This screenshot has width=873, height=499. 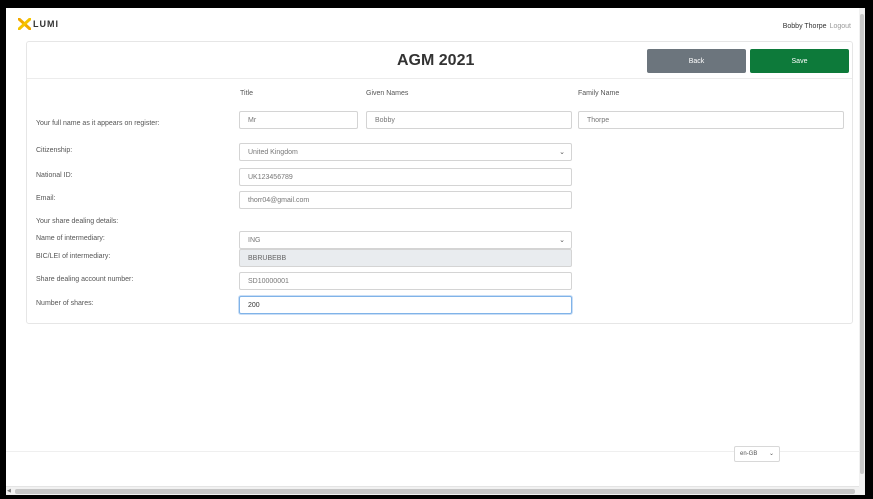 I want to click on bic-label: BIC/LEI of intermediary:, so click(x=73, y=256).